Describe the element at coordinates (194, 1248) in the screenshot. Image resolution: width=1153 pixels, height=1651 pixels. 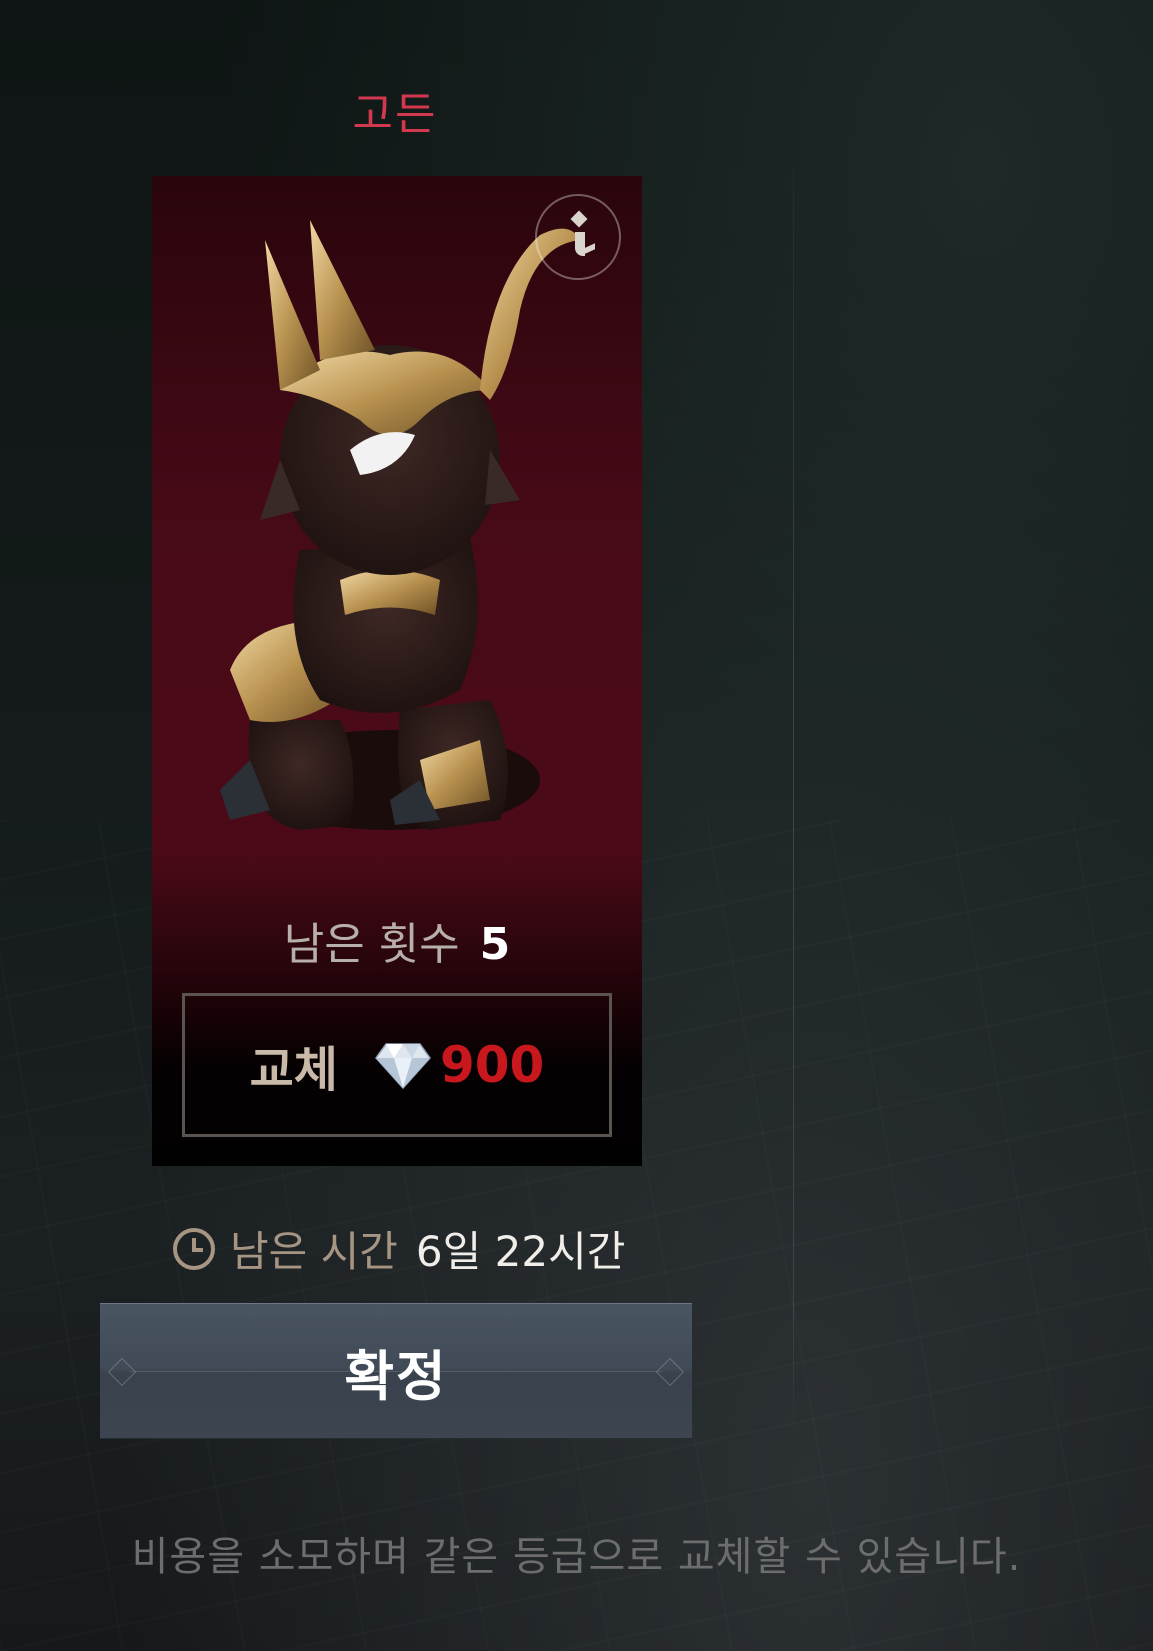
I see `clock-icon` at that location.